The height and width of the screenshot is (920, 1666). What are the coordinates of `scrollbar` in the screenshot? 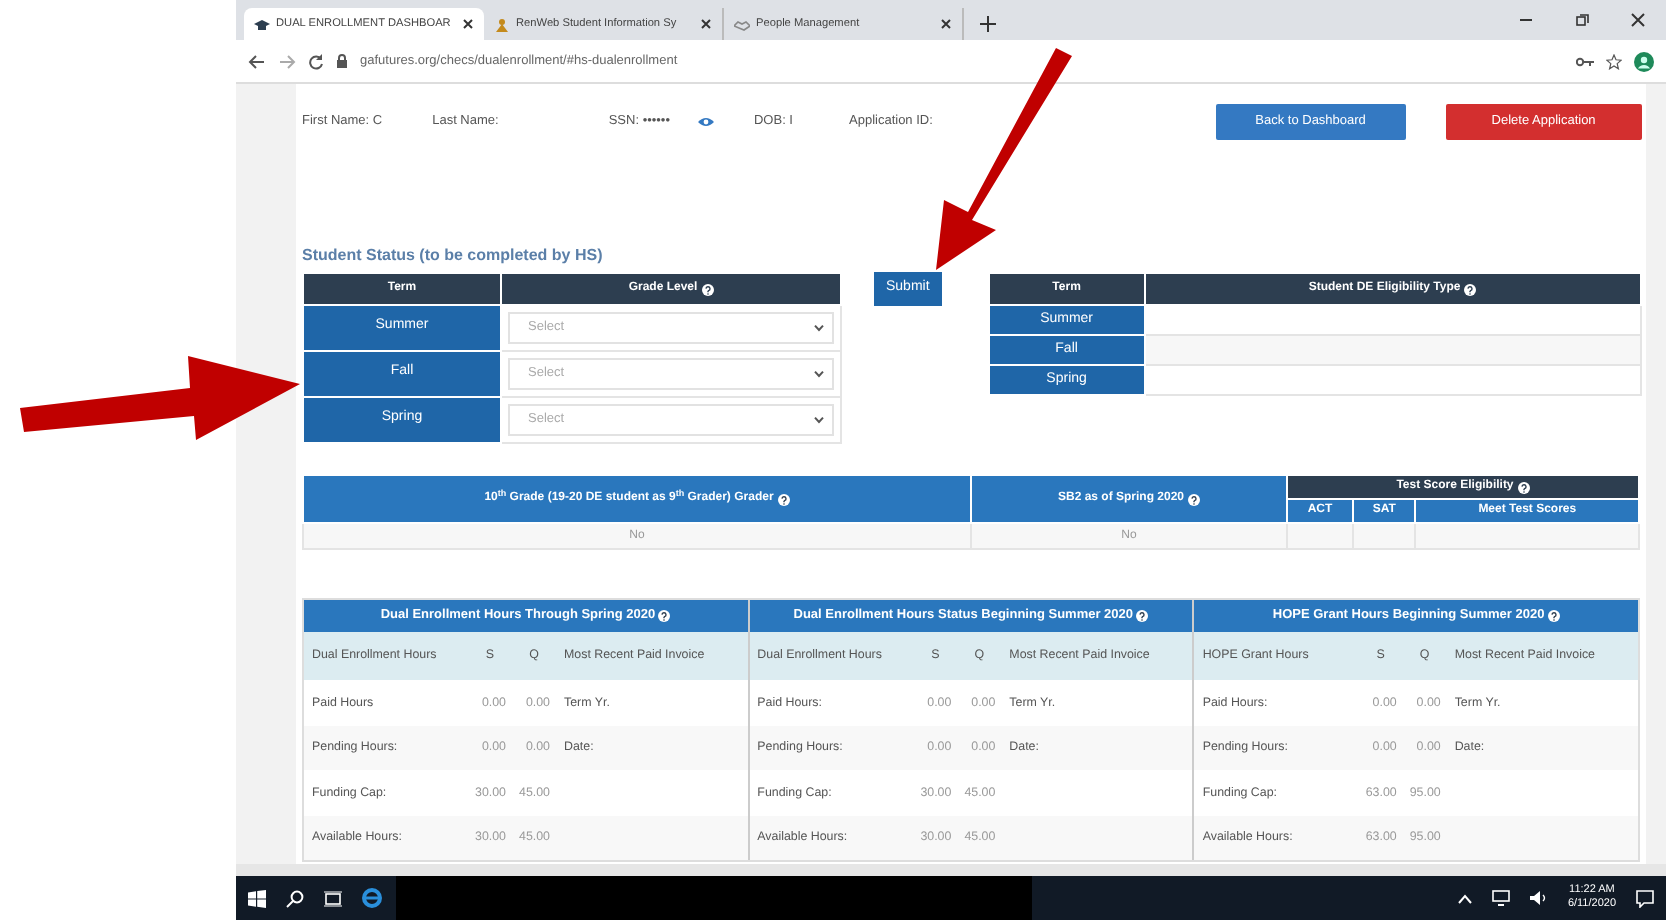 It's located at (951, 870).